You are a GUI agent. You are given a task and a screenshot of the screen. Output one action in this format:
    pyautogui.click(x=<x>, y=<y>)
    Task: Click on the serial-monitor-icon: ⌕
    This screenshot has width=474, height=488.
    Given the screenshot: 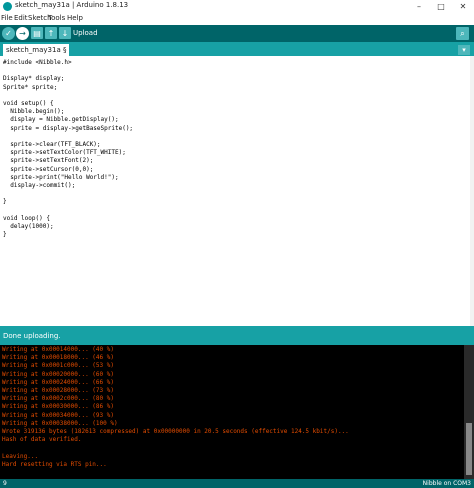 What is the action you would take?
    pyautogui.click(x=462, y=33)
    